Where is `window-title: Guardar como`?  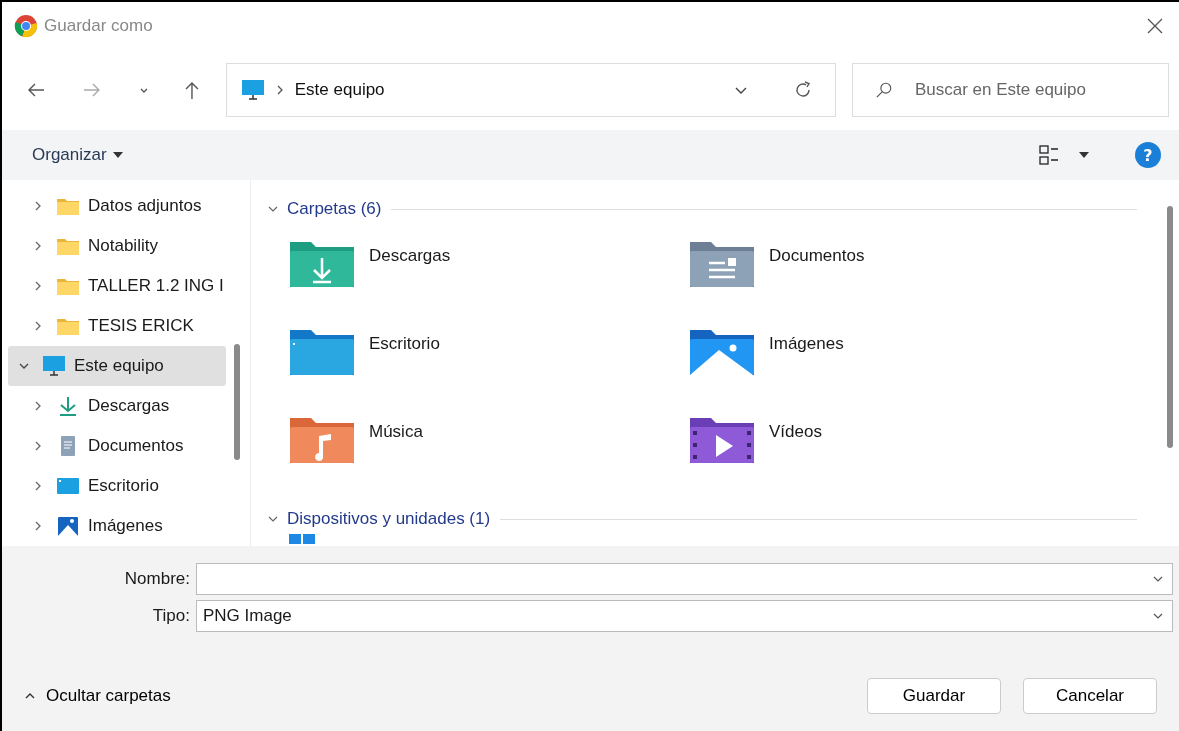 window-title: Guardar como is located at coordinates (99, 26).